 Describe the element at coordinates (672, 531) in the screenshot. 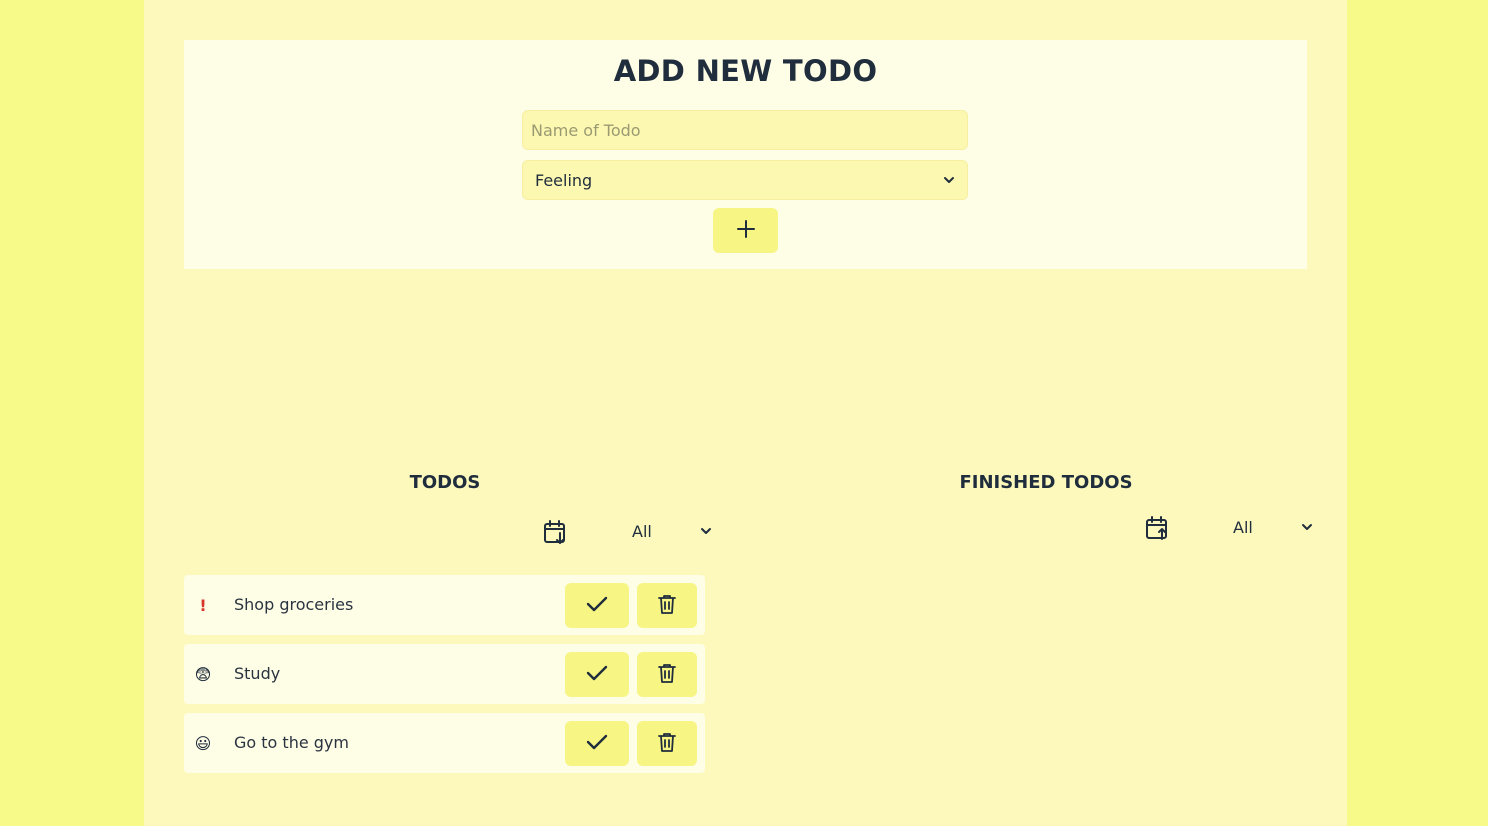

I see `todos-filter-select: All` at that location.